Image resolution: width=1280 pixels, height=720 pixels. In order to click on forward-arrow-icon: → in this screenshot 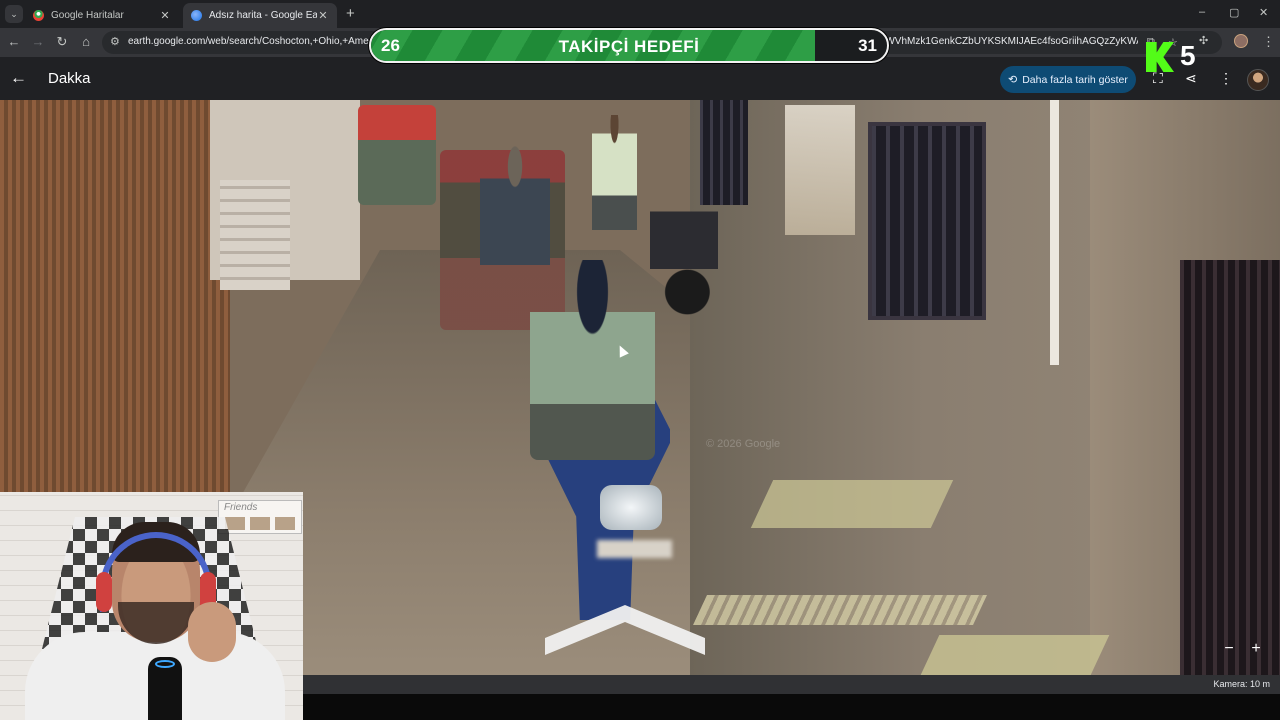, I will do `click(38, 41)`.